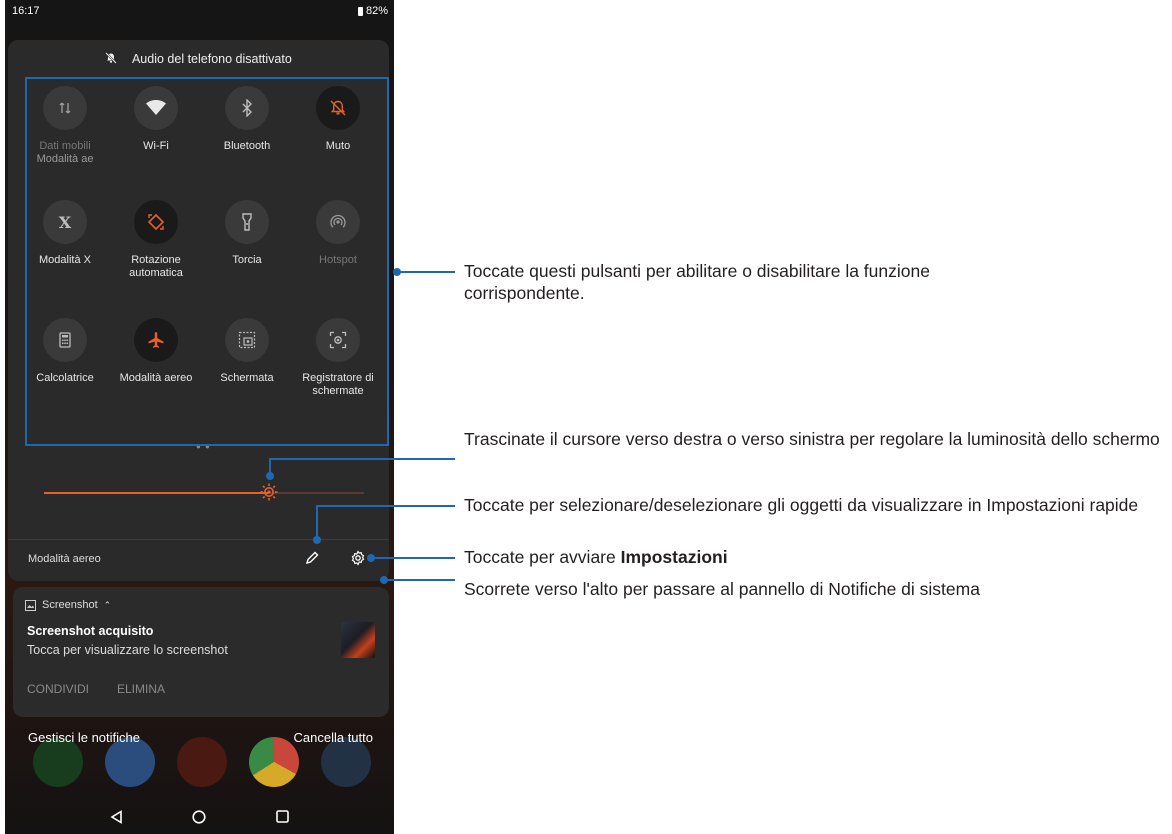 The width and height of the screenshot is (1172, 834). I want to click on muted-bell-icon, so click(111, 59).